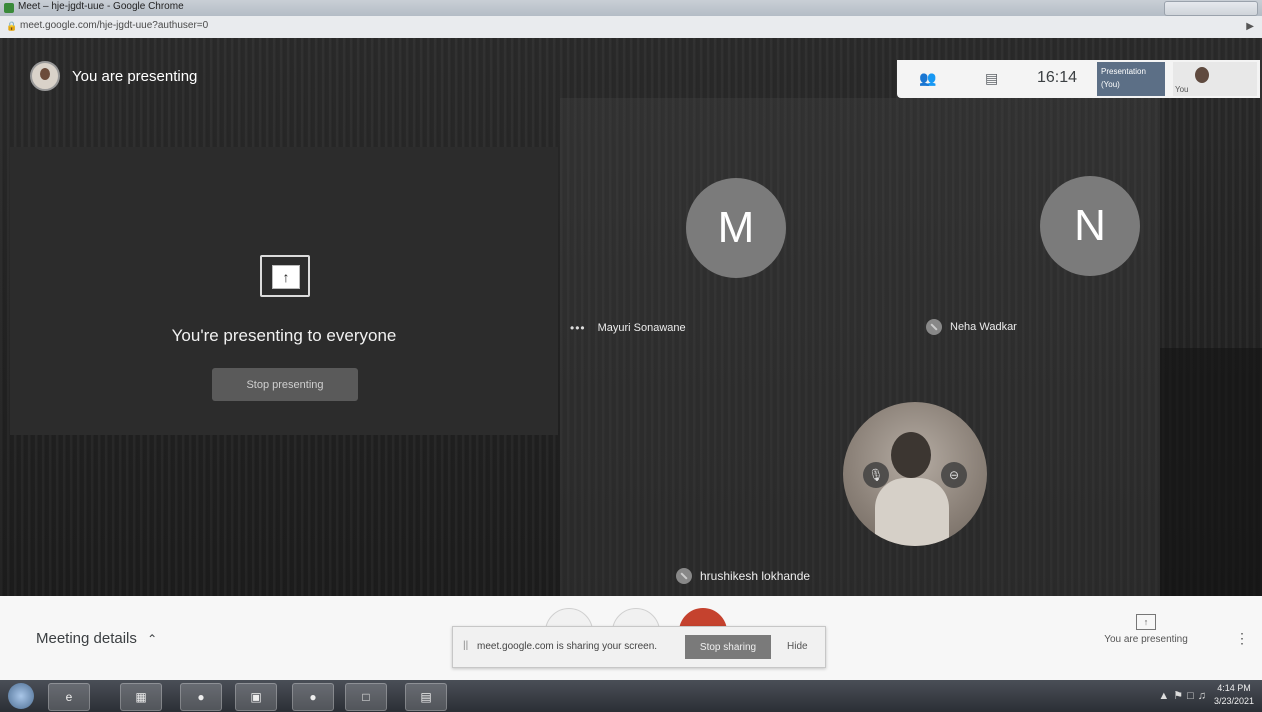  What do you see at coordinates (728, 647) in the screenshot?
I see `stop-sharing-button: Stop sharing` at bounding box center [728, 647].